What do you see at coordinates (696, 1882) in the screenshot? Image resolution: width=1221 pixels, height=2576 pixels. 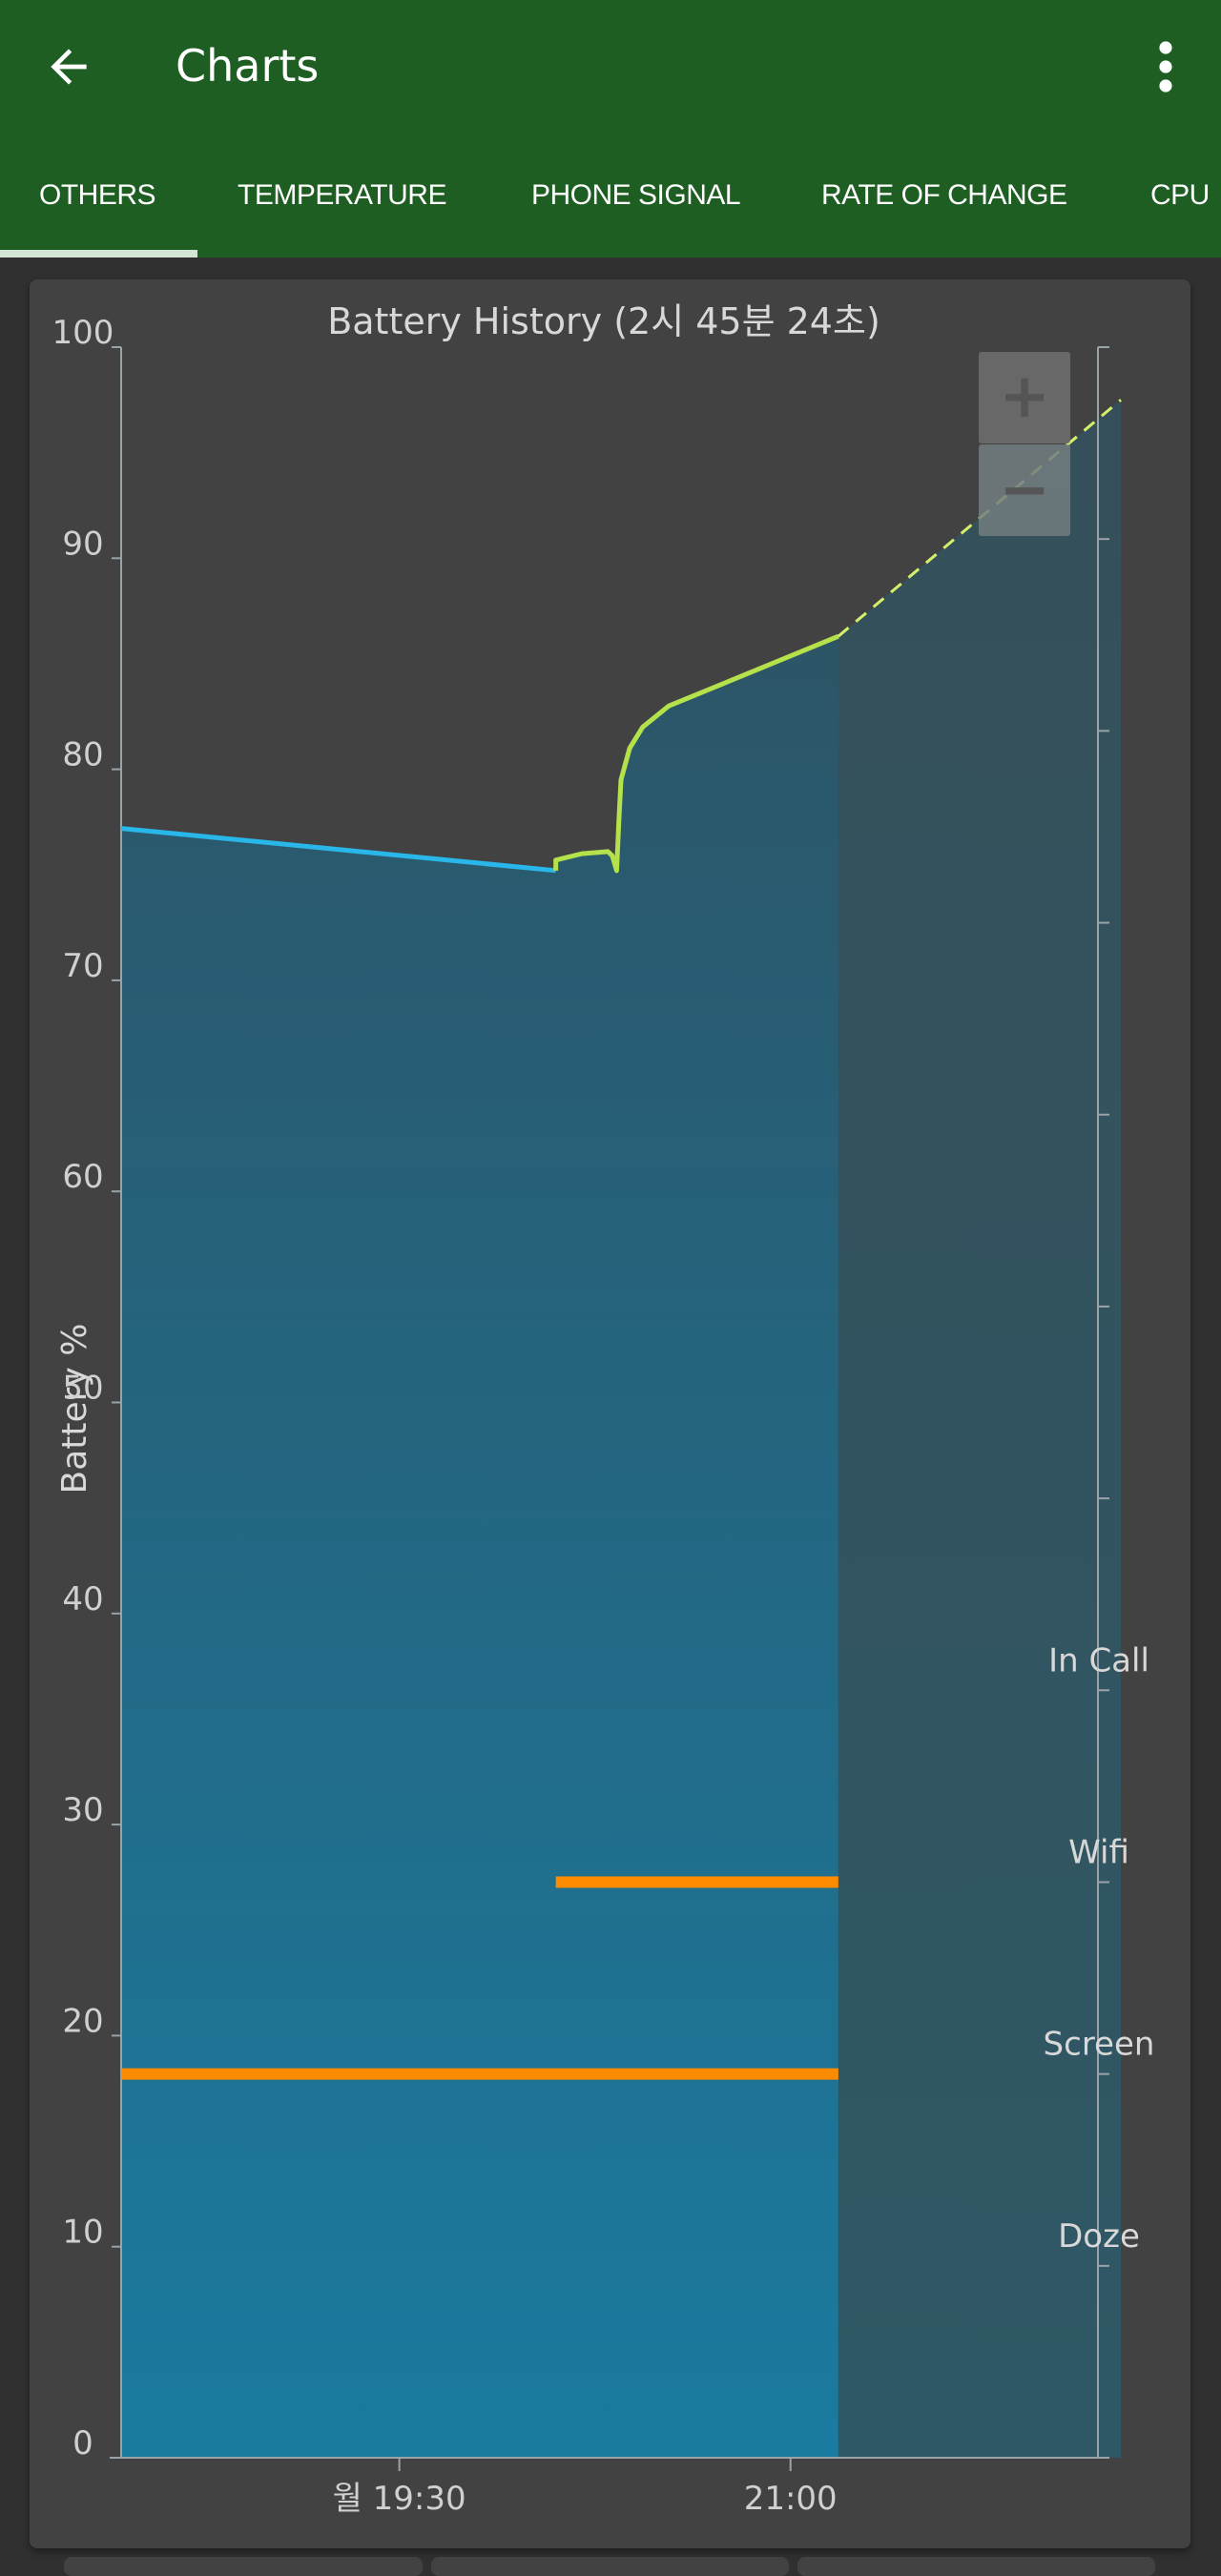 I see `state-bar-wifi` at bounding box center [696, 1882].